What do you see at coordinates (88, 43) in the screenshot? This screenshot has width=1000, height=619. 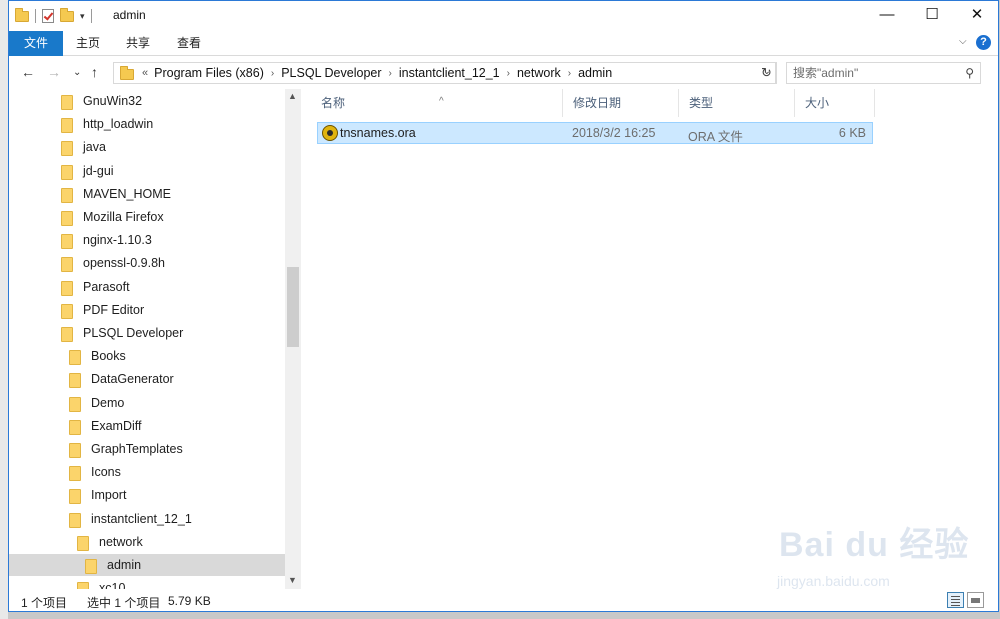 I see `tab-home: 主页` at bounding box center [88, 43].